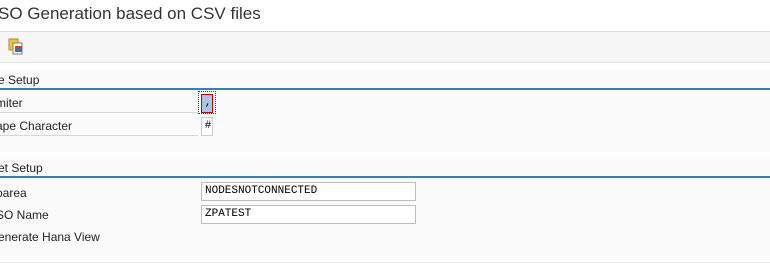 Image resolution: width=770 pixels, height=274 pixels. Describe the element at coordinates (308, 191) in the screenshot. I see `infoarea-field: NODESNOTCONNECTED` at that location.